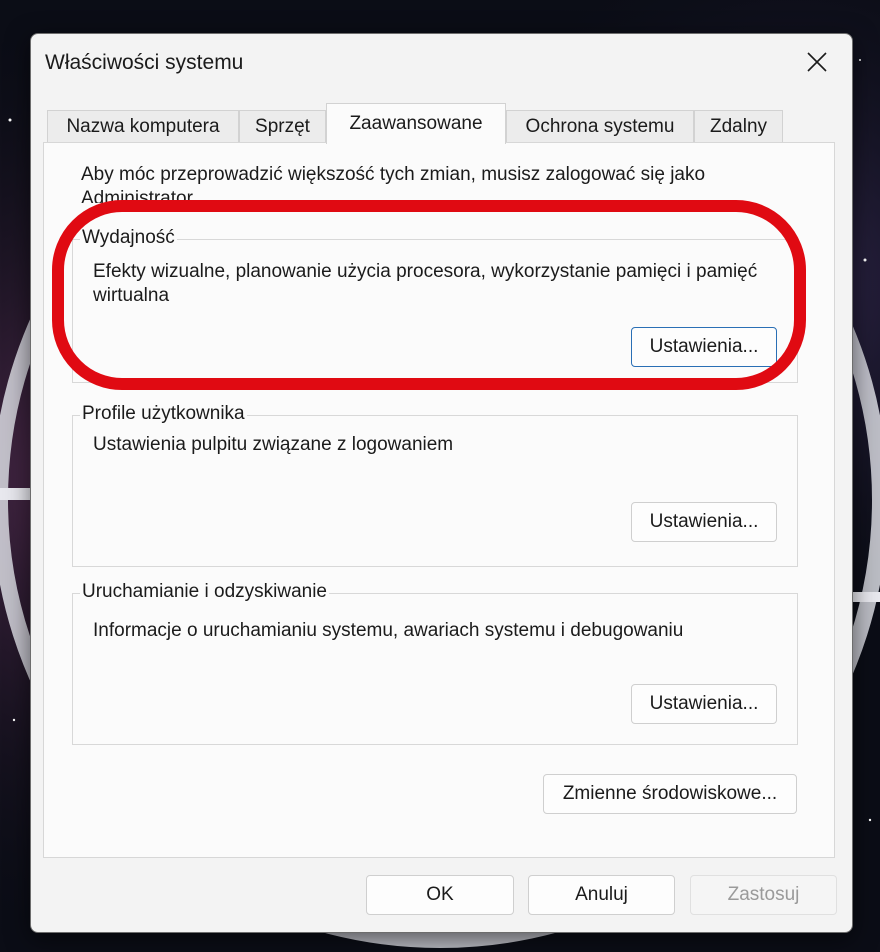 Image resolution: width=880 pixels, height=952 pixels. Describe the element at coordinates (128, 238) in the screenshot. I see `performance-title: Wydajność` at that location.